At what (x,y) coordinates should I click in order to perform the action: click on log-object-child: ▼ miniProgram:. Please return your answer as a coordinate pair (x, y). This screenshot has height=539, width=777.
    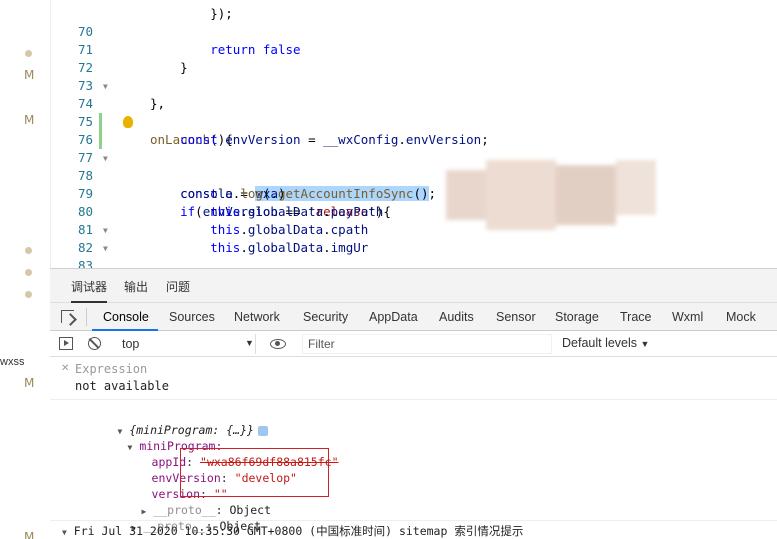
    Looking at the image, I should click on (154, 437).